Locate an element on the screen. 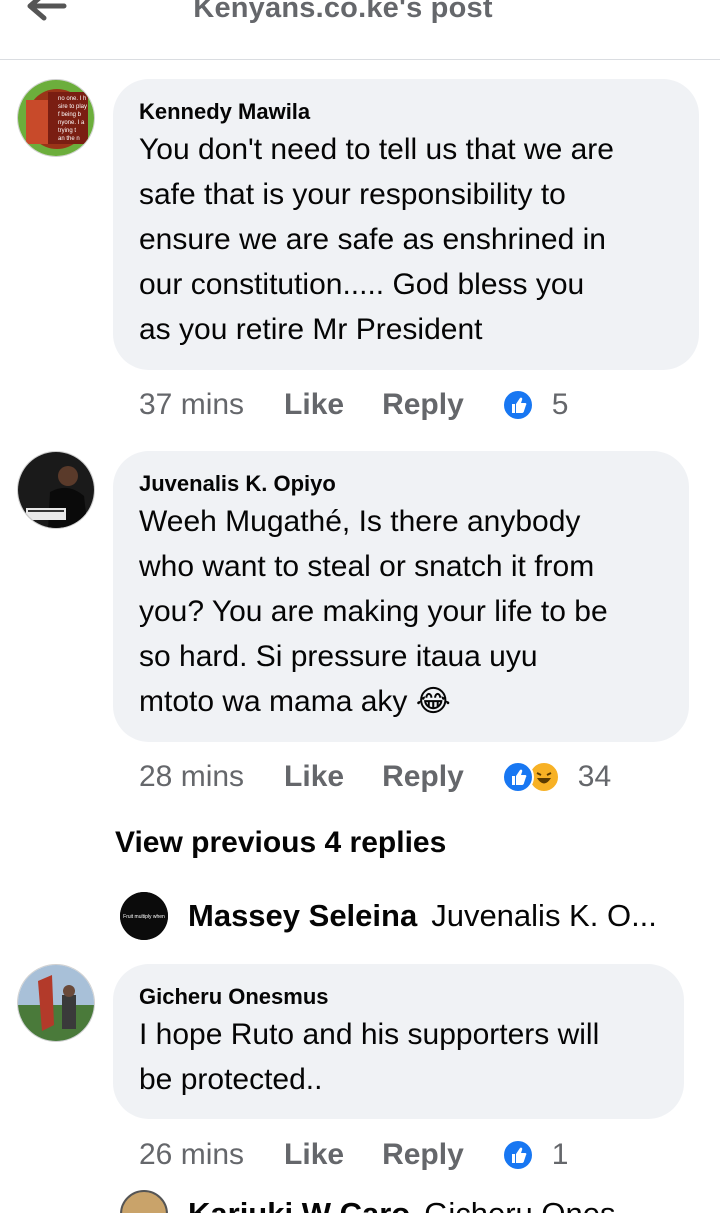  svg-text: f being b is located at coordinates (70, 115).